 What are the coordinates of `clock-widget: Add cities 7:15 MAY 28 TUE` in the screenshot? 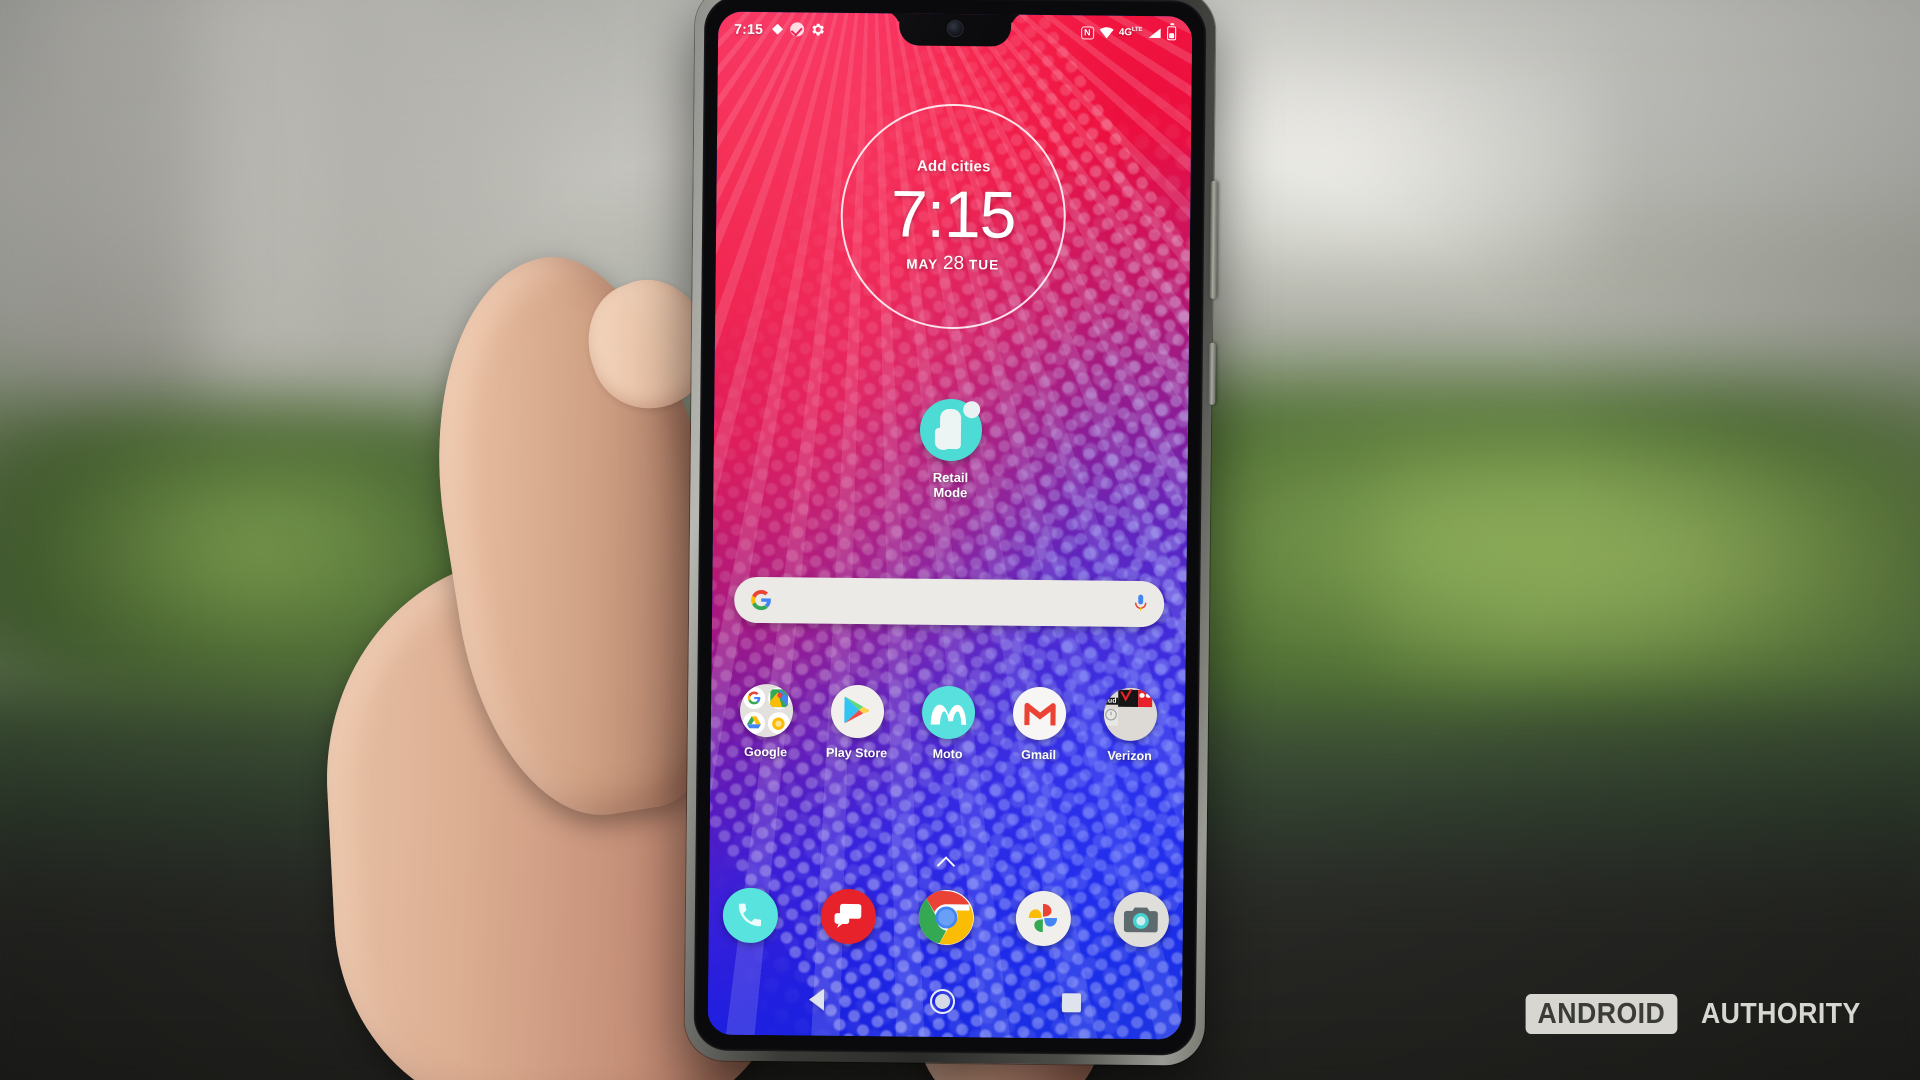 It's located at (953, 216).